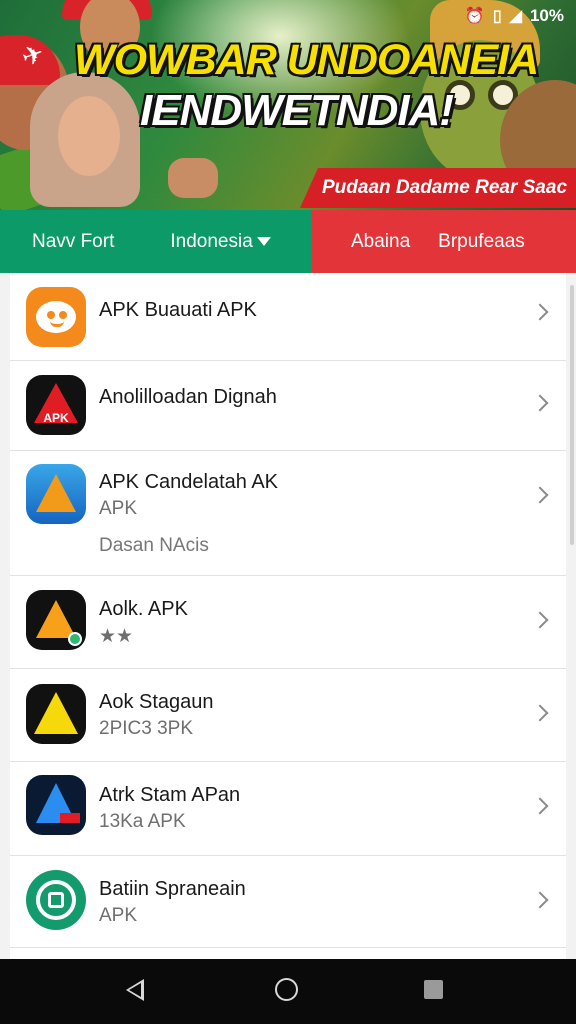  Describe the element at coordinates (170, 795) in the screenshot. I see `app-name: Atrk Stam APan` at that location.